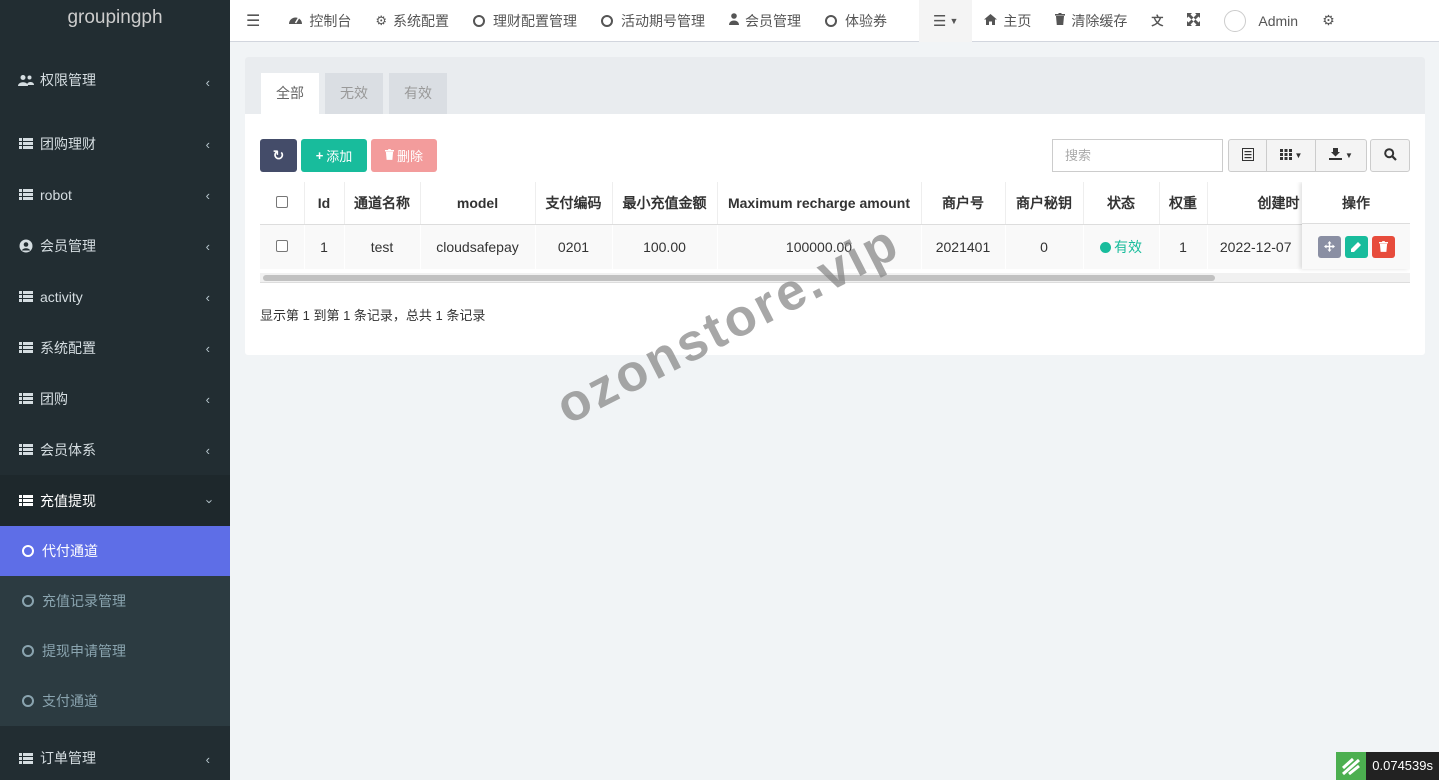 This screenshot has height=780, width=1439. Describe the element at coordinates (819, 203) in the screenshot. I see `column-header: Maximum recharge amount` at that location.